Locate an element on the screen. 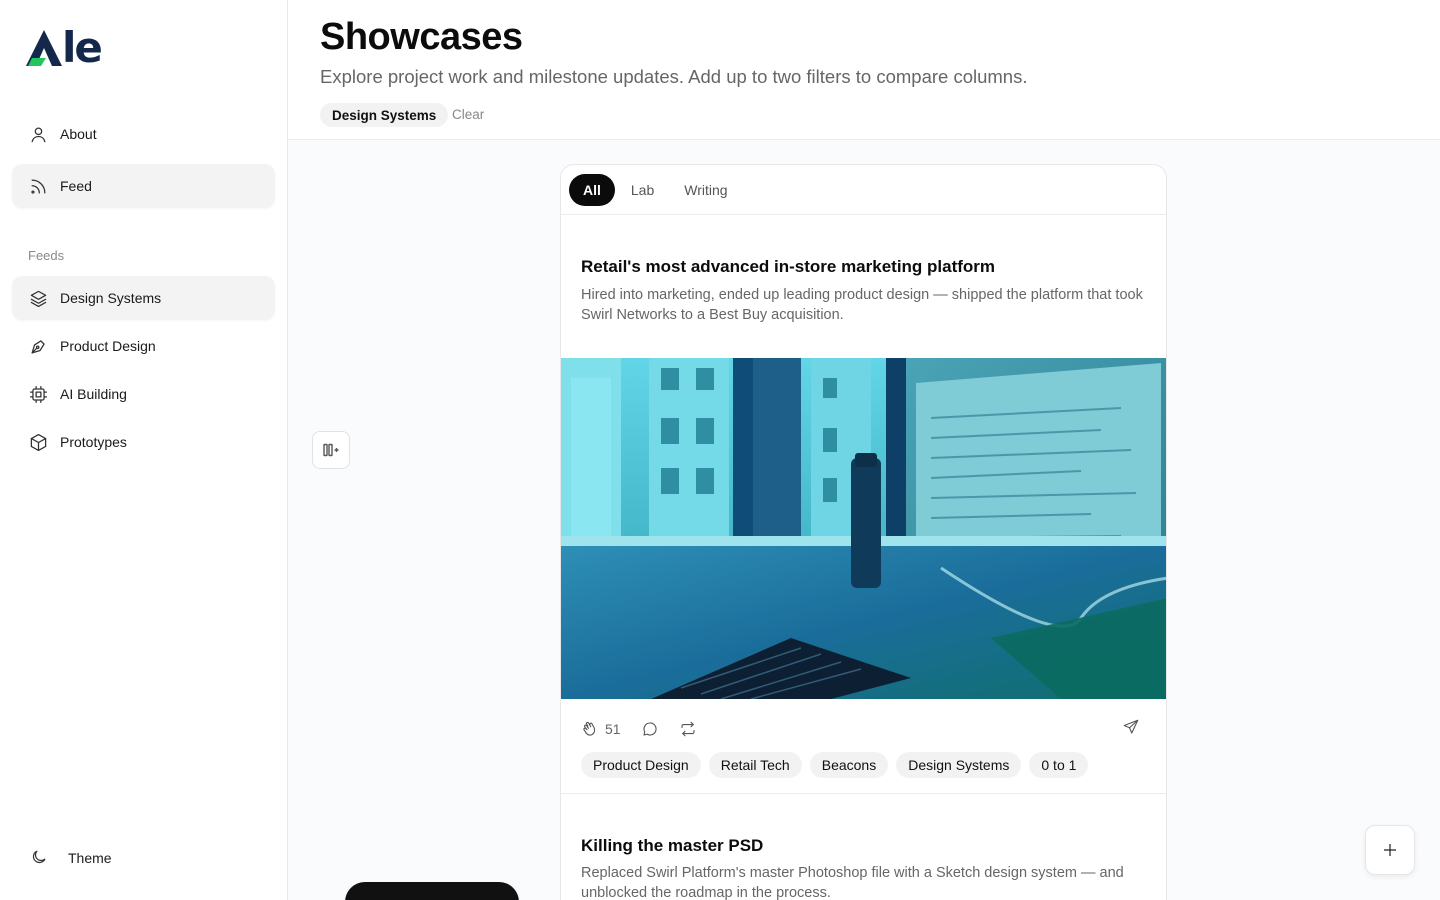 The height and width of the screenshot is (900, 1440). pen-tool-icon is located at coordinates (38, 346).